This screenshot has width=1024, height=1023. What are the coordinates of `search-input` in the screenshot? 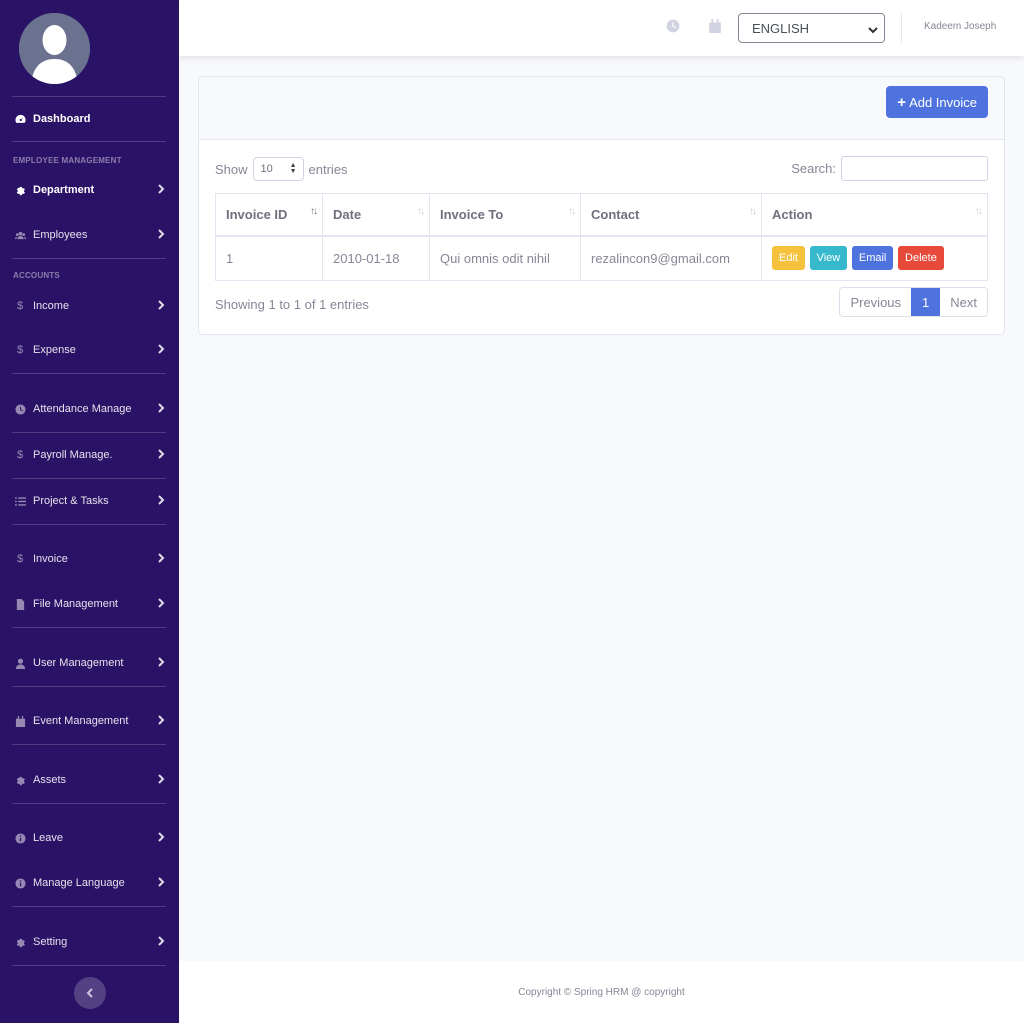 It's located at (914, 168).